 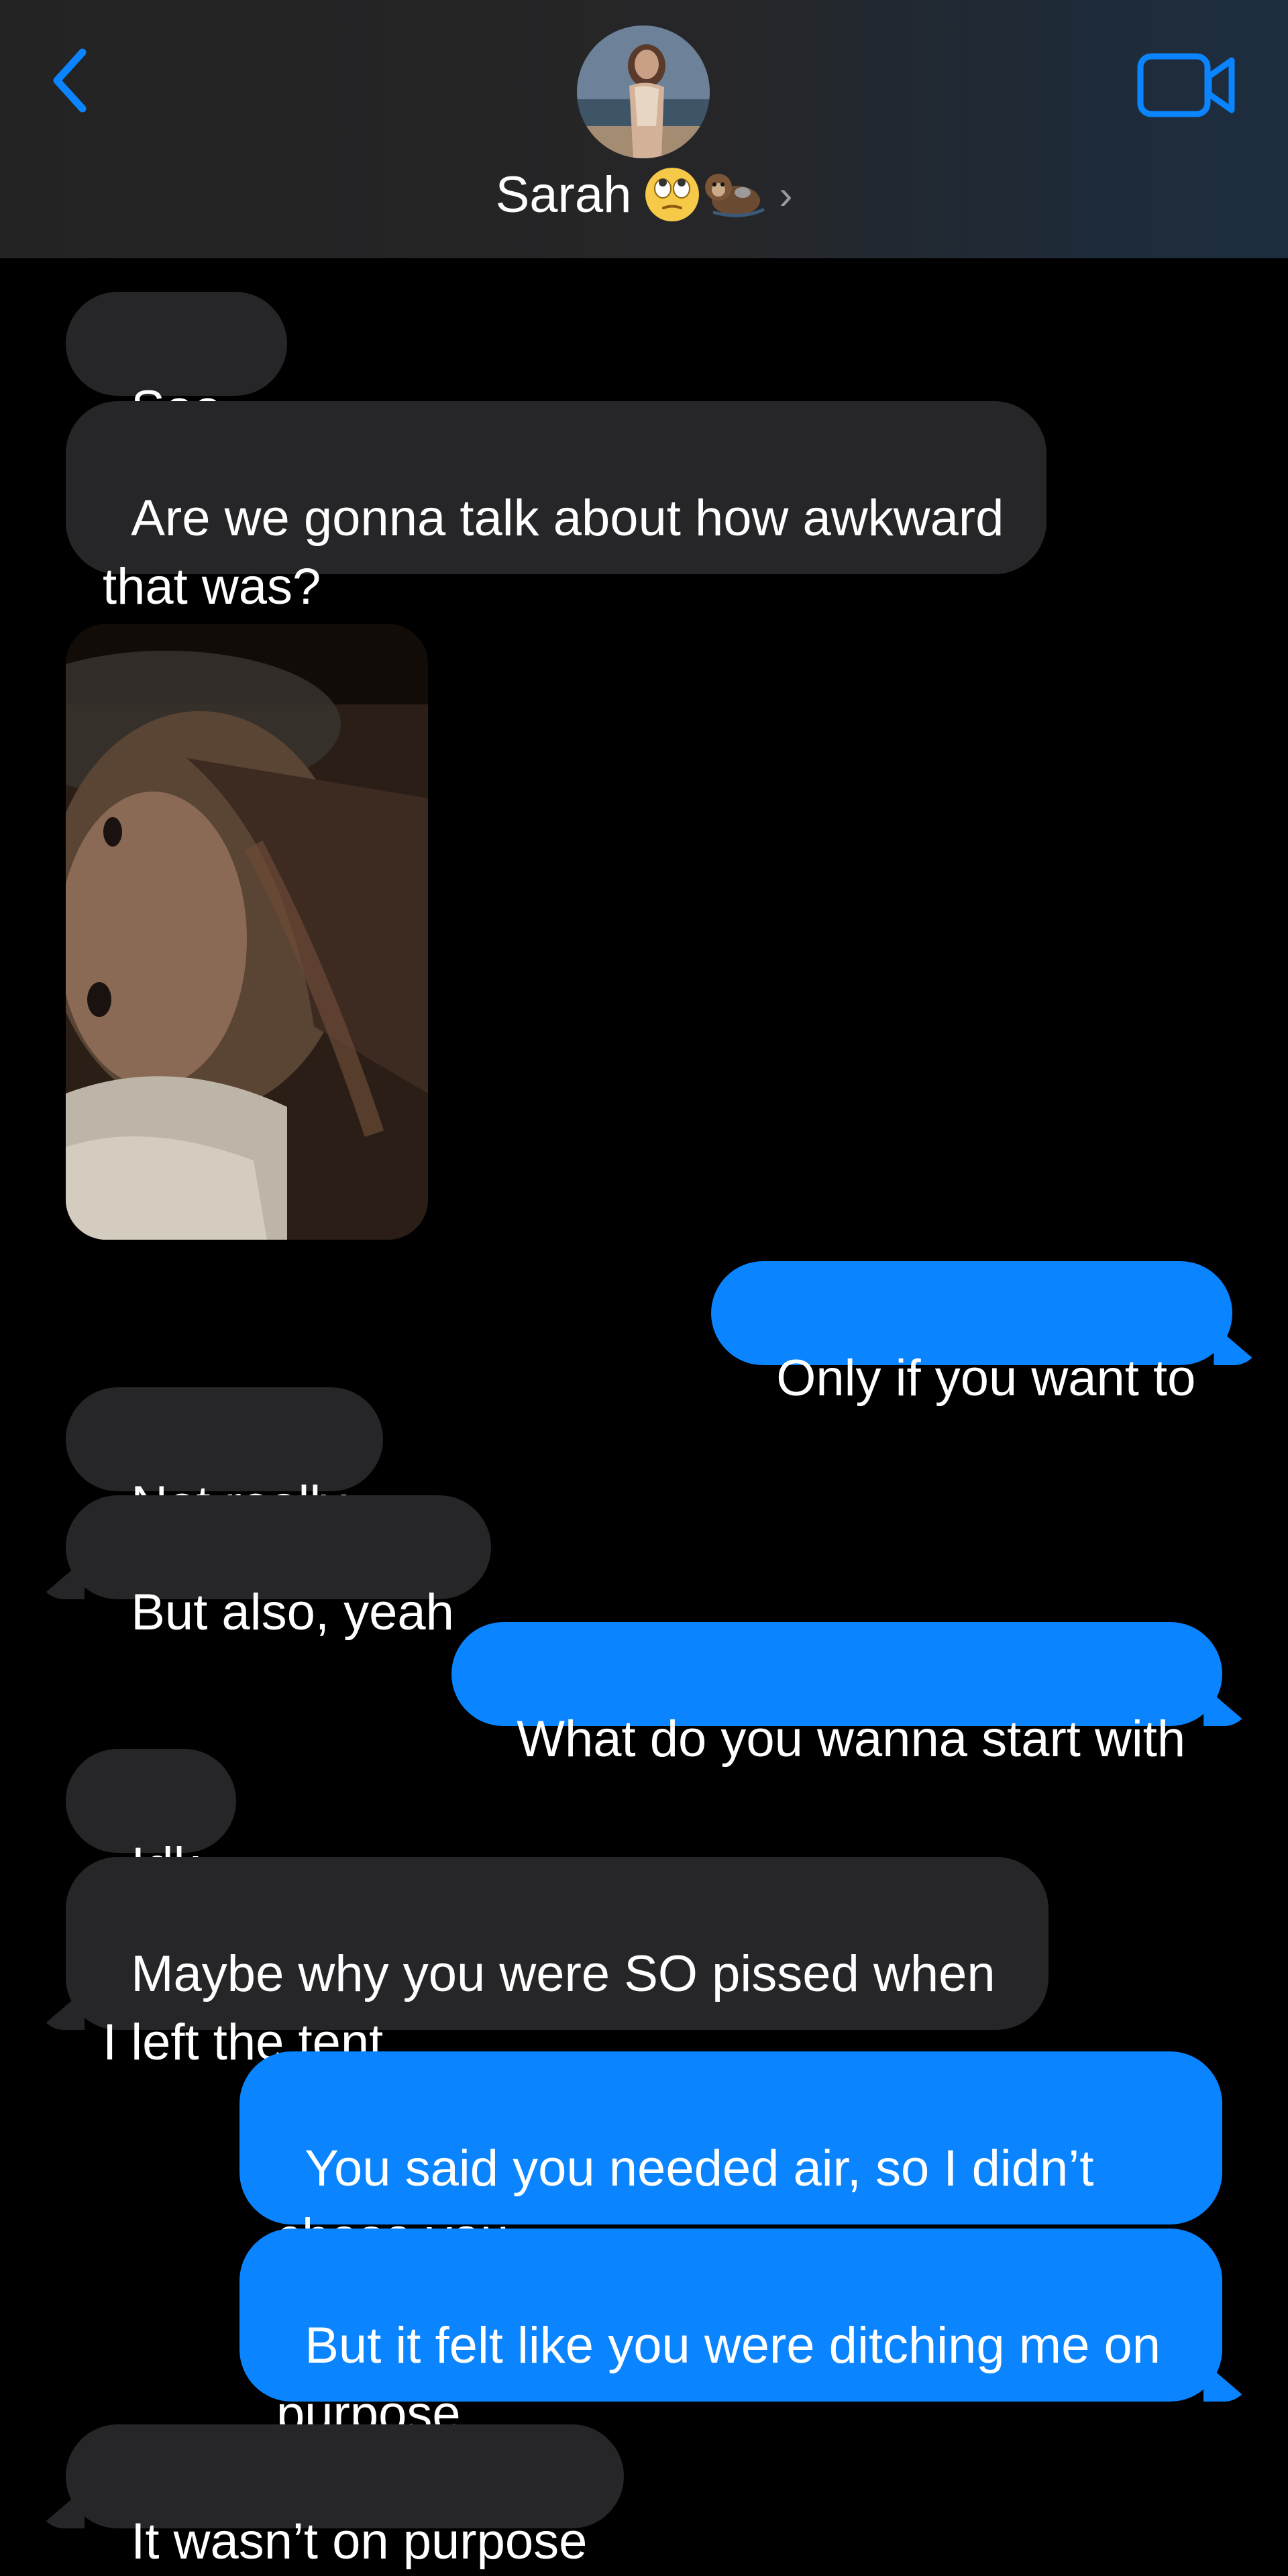 What do you see at coordinates (292, 1612) in the screenshot?
I see `message-text: But also, yeah` at bounding box center [292, 1612].